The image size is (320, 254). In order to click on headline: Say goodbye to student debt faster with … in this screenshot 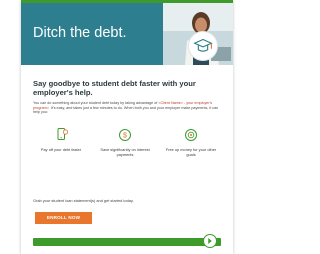, I will do `click(114, 88)`.